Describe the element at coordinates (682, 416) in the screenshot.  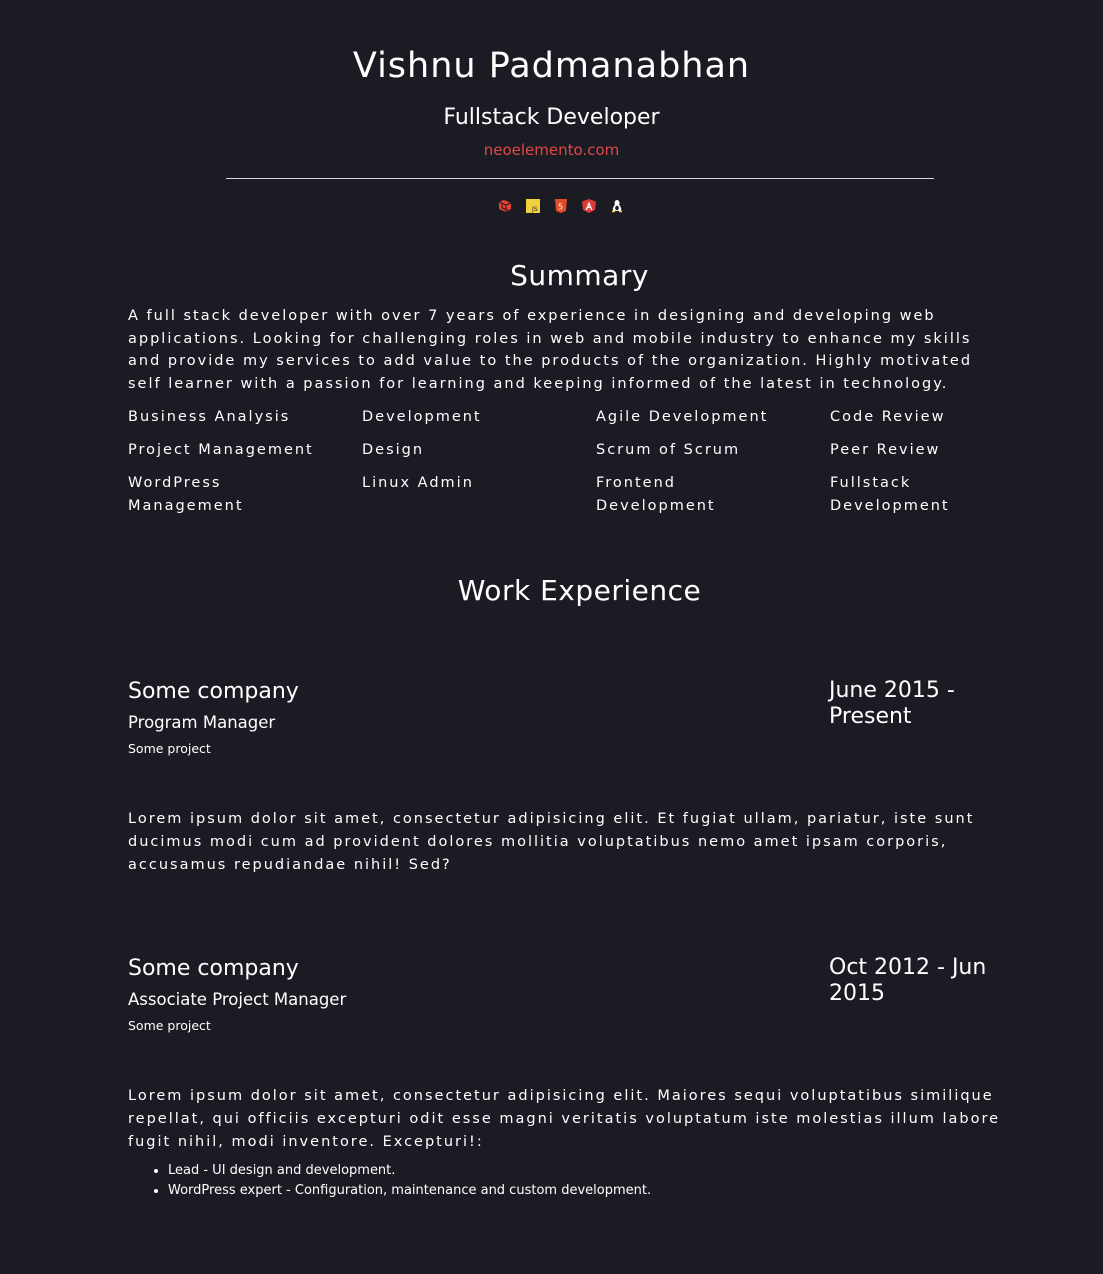
I see `skill-item: Agile Development` at that location.